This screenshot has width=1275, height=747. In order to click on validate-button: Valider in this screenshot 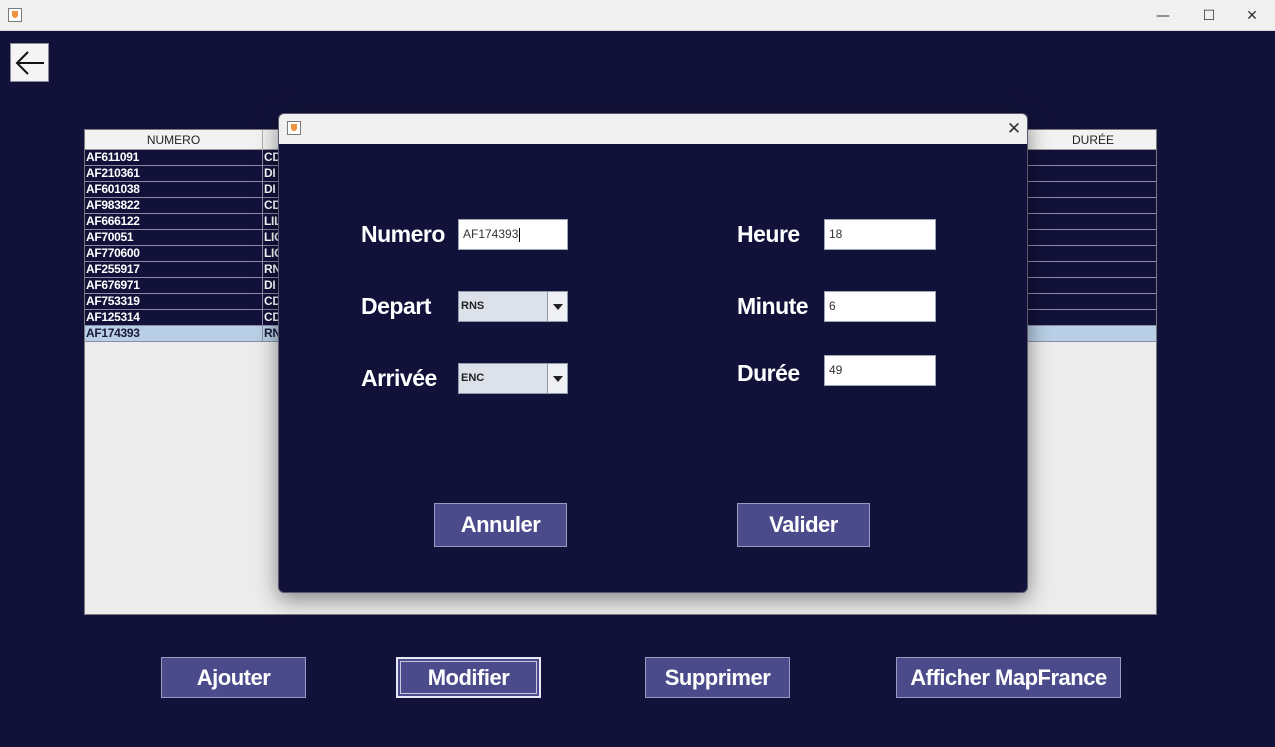, I will do `click(803, 525)`.